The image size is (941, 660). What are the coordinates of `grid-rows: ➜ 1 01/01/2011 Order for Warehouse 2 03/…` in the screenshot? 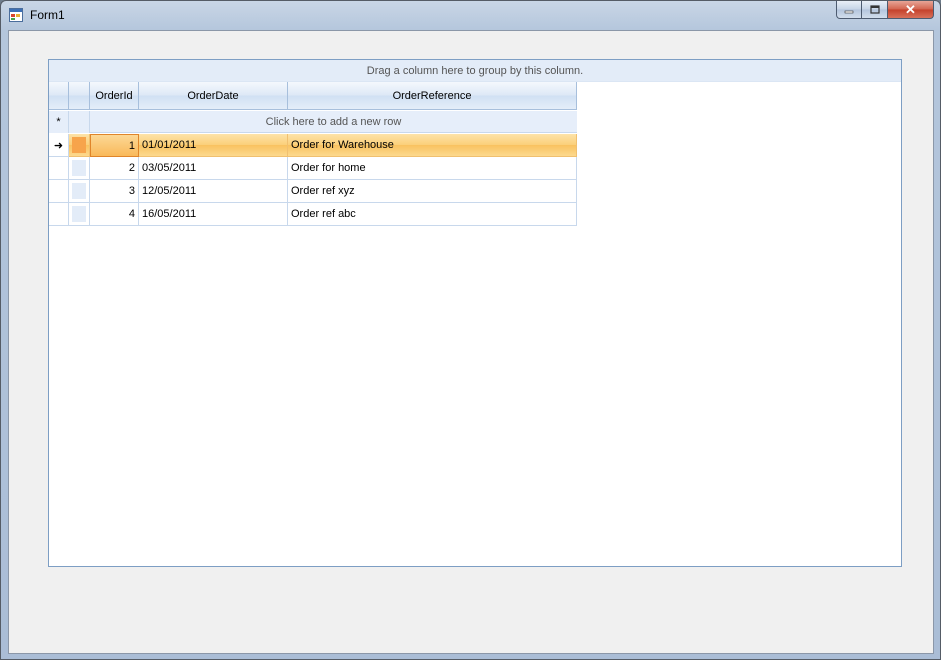 It's located at (313, 180).